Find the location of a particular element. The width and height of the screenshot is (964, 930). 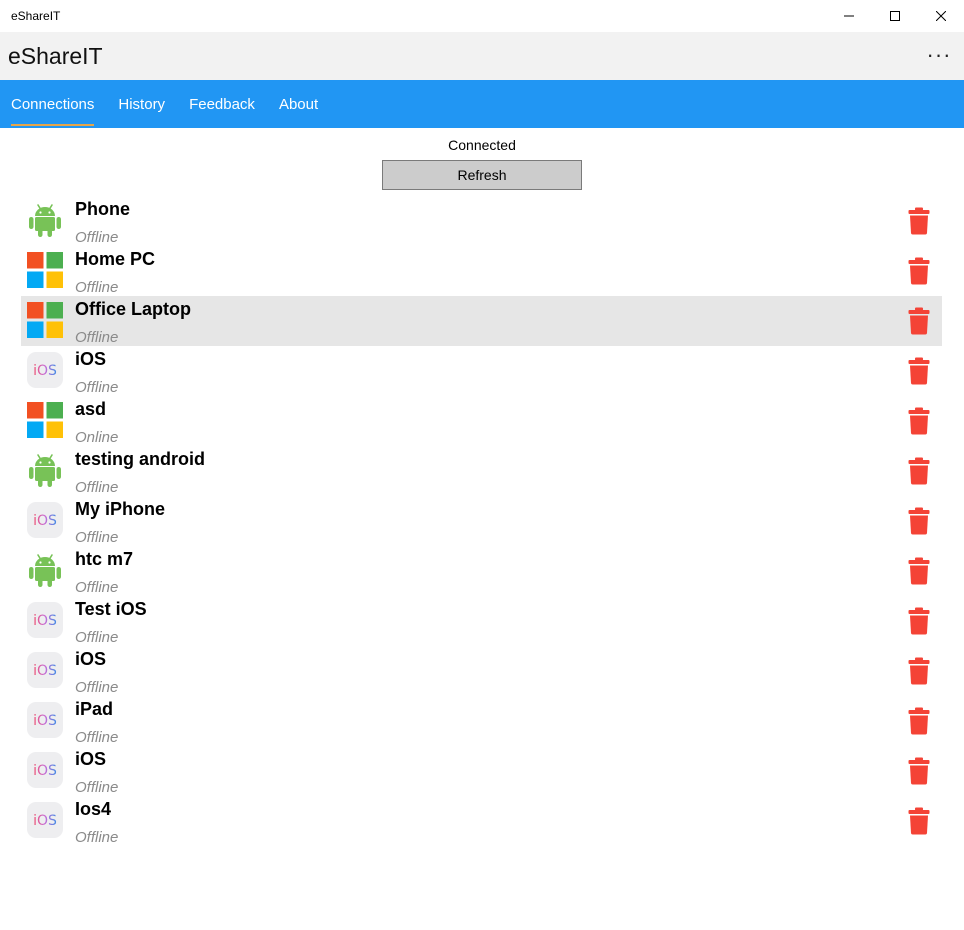

device-name: Test iOS is located at coordinates (111, 609).